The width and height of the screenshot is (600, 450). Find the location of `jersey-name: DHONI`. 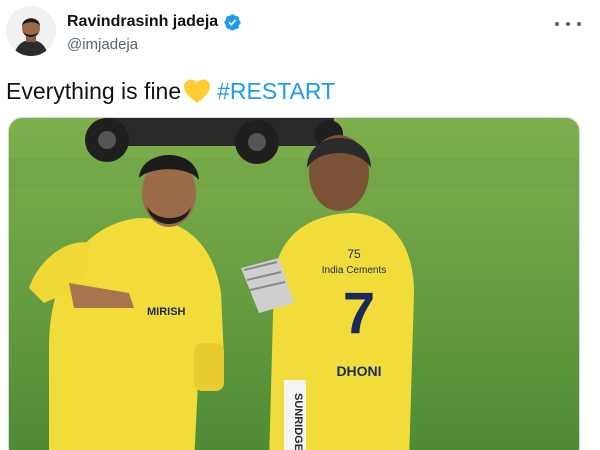

jersey-name: DHONI is located at coordinates (358, 371).